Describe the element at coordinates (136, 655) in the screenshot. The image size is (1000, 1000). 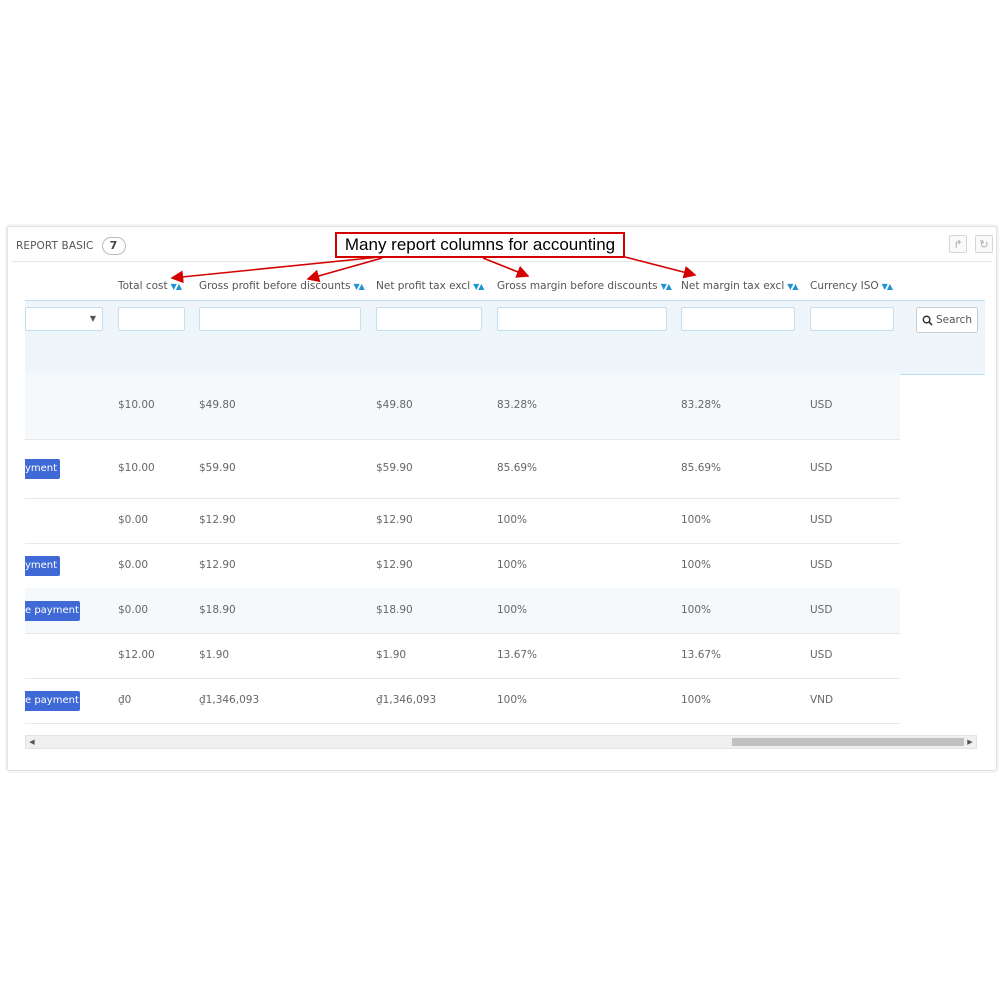
I see `cell-total-cost: $12.00` at that location.